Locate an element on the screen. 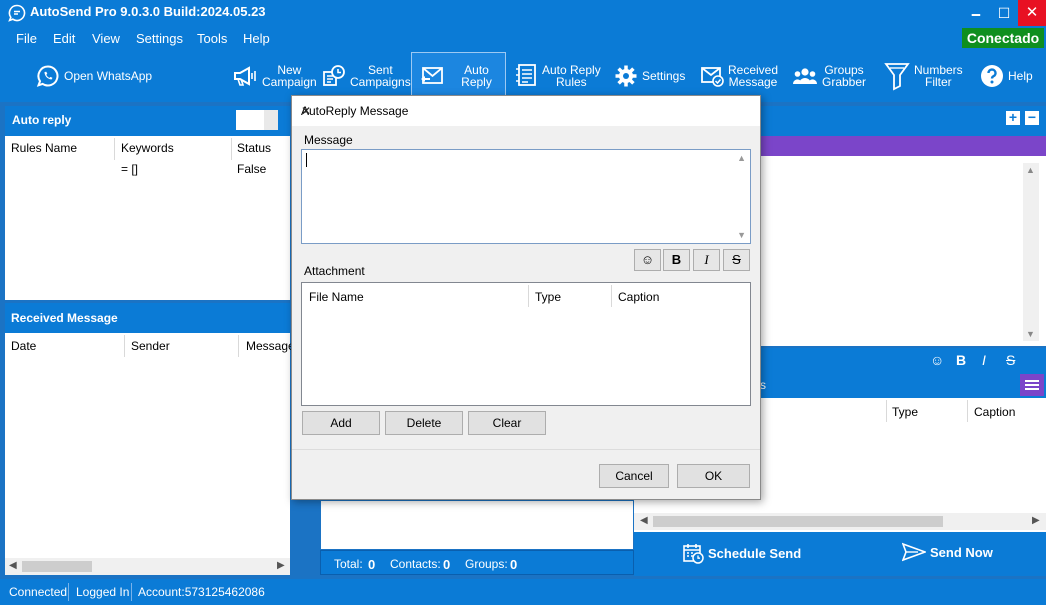 The height and width of the screenshot is (605, 1046). schedule-send-button: Schedule Send is located at coordinates (741, 553).